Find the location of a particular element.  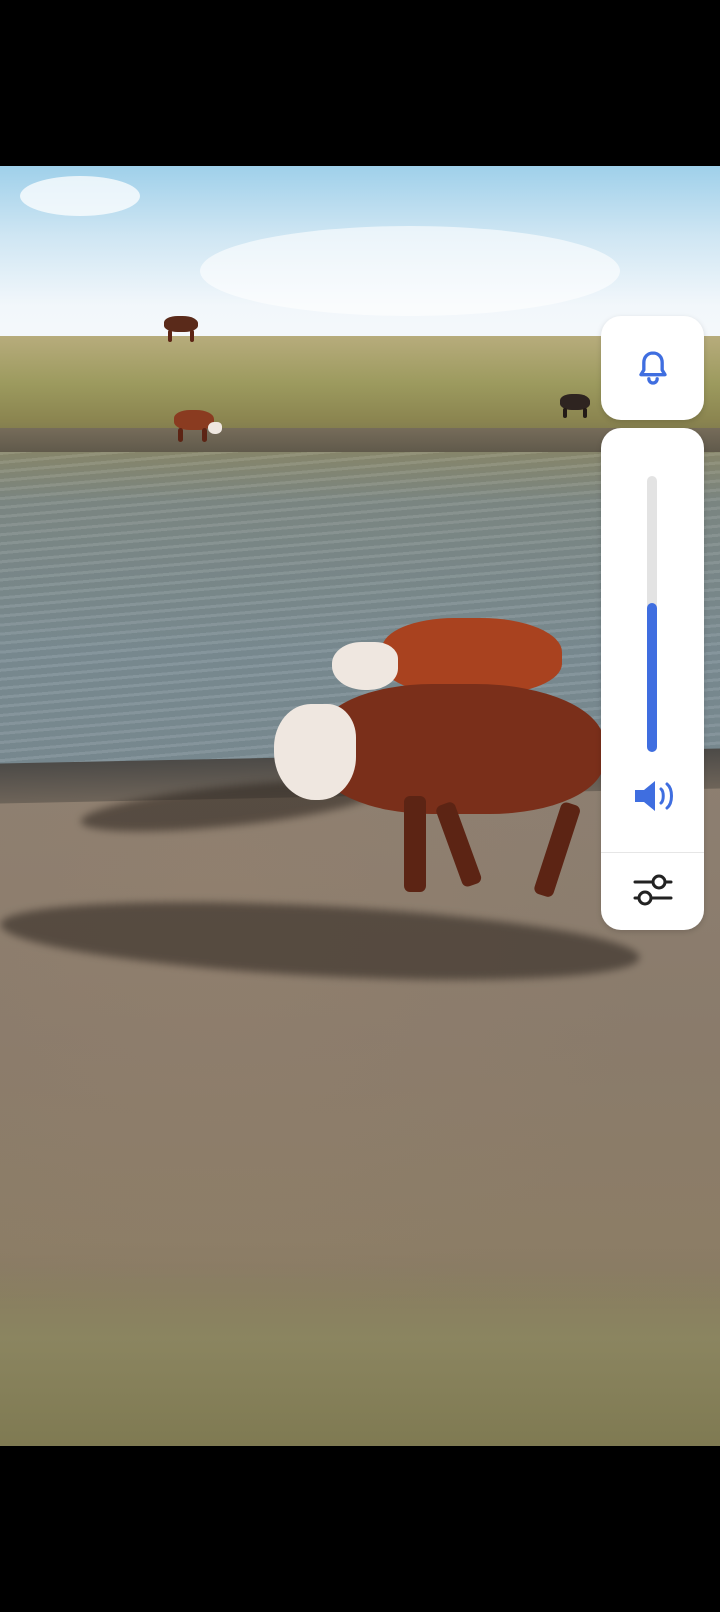

sliders-settings-icon is located at coordinates (653, 890).